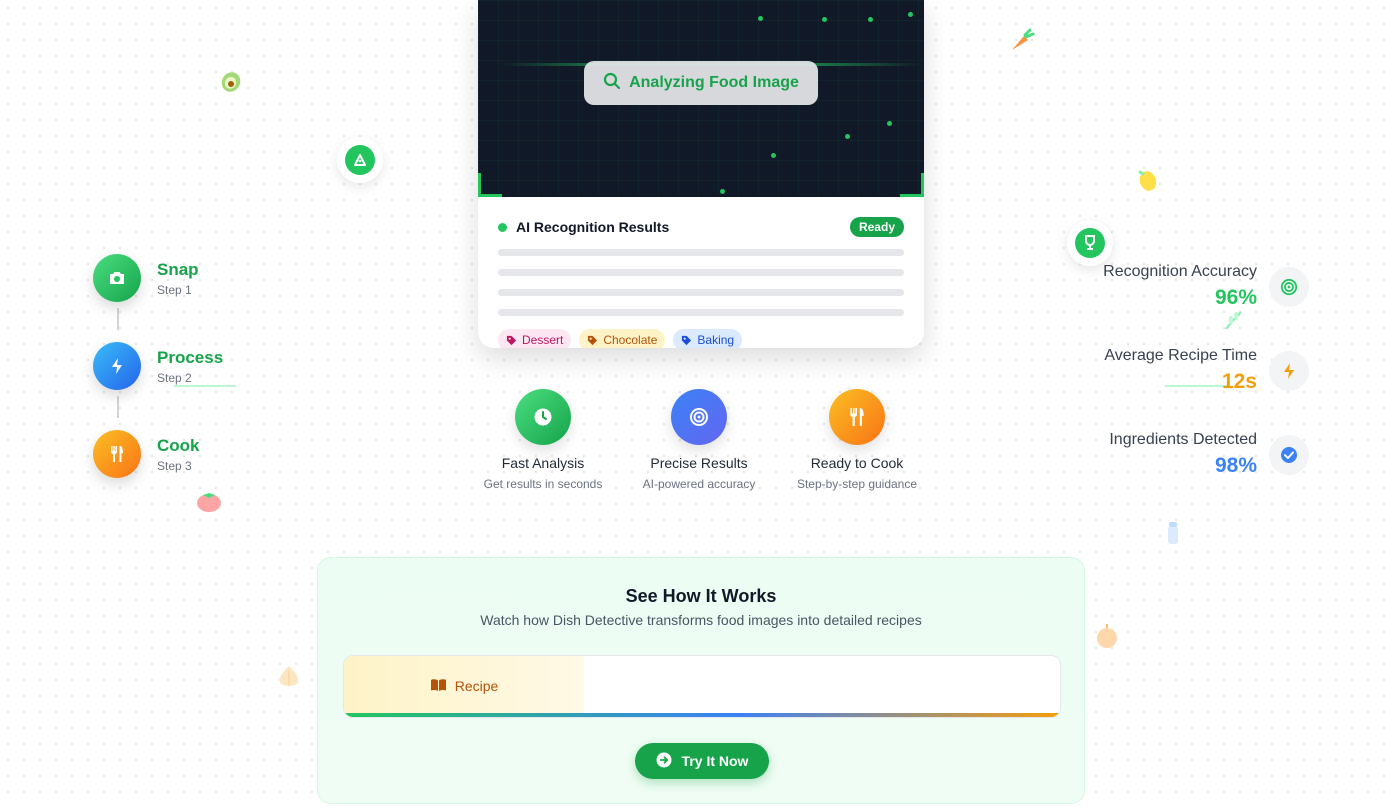  I want to click on feature-precise-results: Precise Results AI-powered accuracy, so click(699, 440).